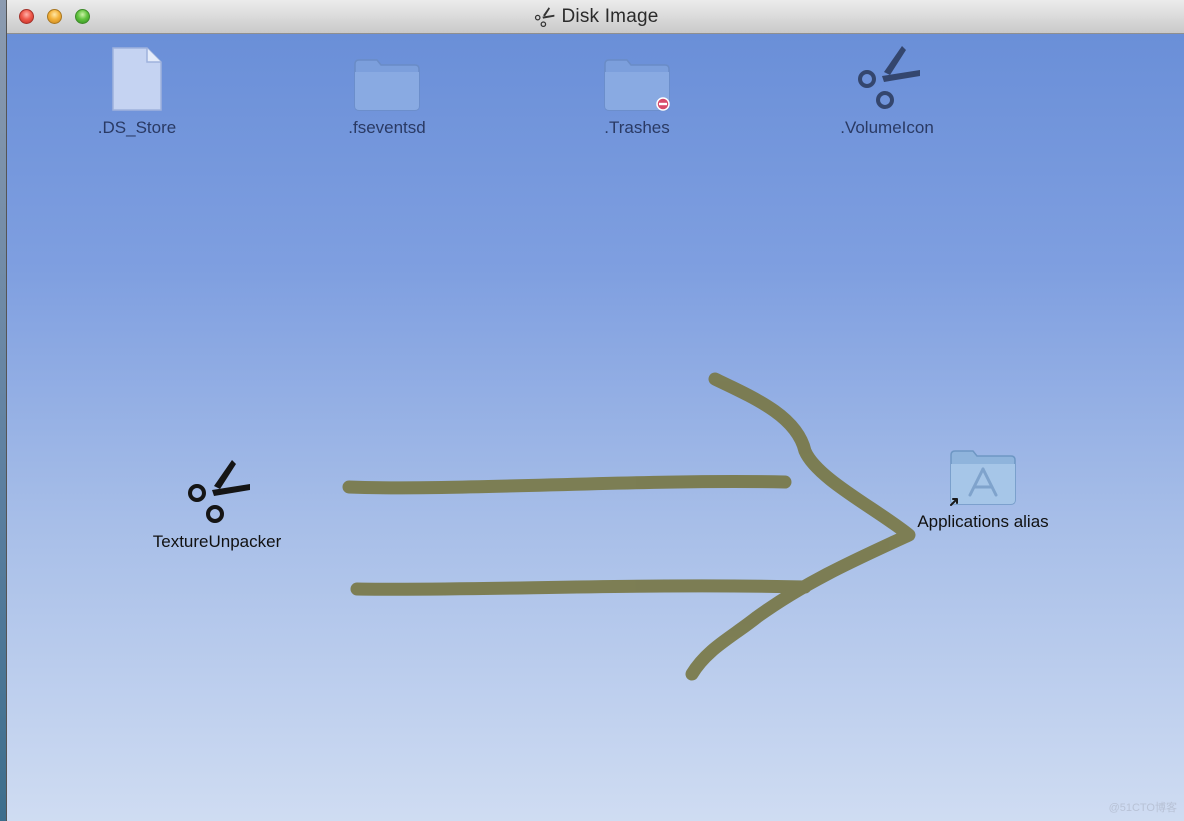 This screenshot has width=1184, height=821. What do you see at coordinates (637, 127) in the screenshot?
I see `file-label: .Trashes` at bounding box center [637, 127].